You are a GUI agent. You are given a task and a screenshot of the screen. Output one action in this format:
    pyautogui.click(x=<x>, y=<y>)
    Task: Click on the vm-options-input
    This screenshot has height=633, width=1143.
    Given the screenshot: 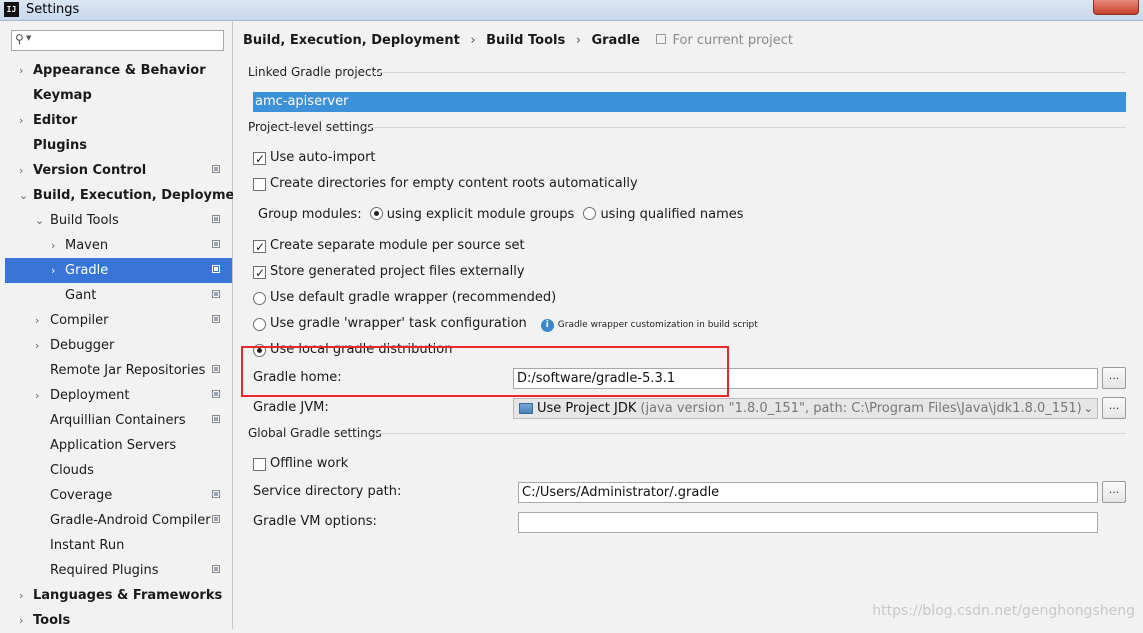 What is the action you would take?
    pyautogui.click(x=808, y=522)
    